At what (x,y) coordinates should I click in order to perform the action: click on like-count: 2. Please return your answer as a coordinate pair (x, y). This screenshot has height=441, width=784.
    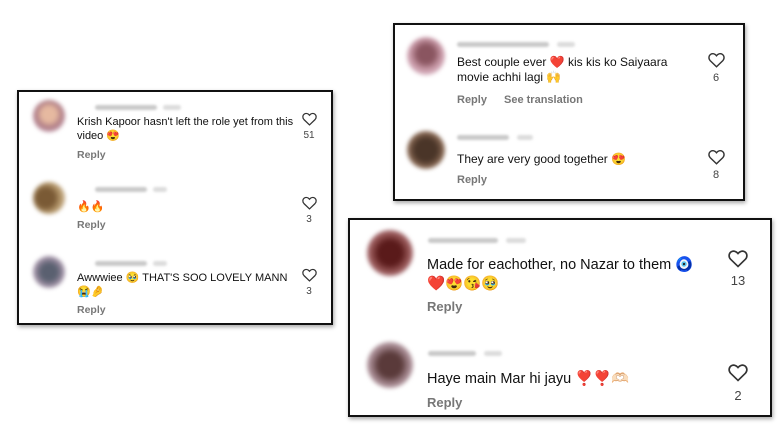
    Looking at the image, I should click on (738, 395).